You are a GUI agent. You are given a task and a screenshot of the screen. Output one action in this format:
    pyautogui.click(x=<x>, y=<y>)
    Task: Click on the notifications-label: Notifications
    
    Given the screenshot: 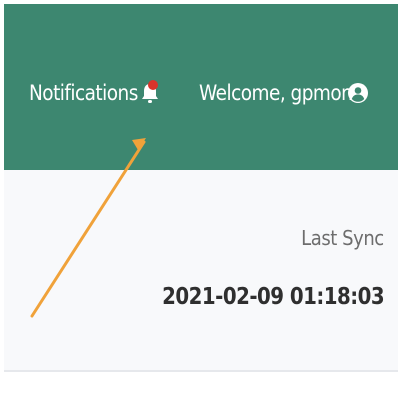 What is the action you would take?
    pyautogui.click(x=83, y=93)
    